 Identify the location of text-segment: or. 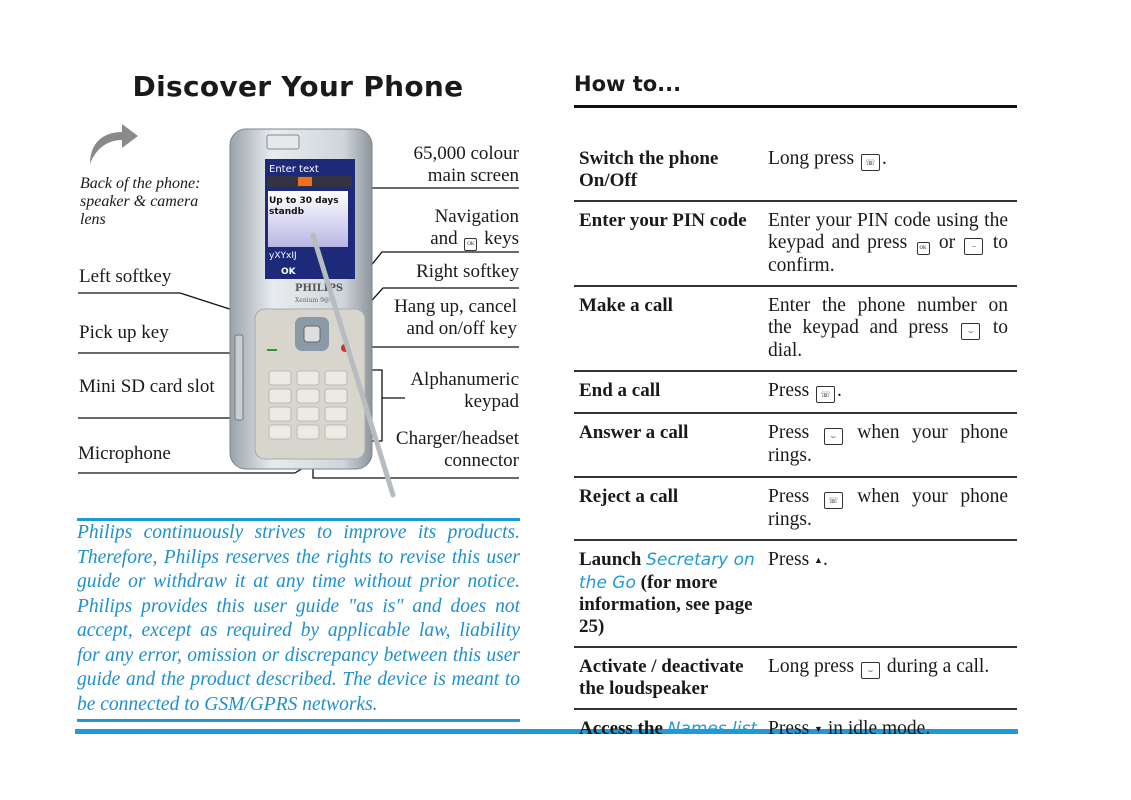
(947, 242).